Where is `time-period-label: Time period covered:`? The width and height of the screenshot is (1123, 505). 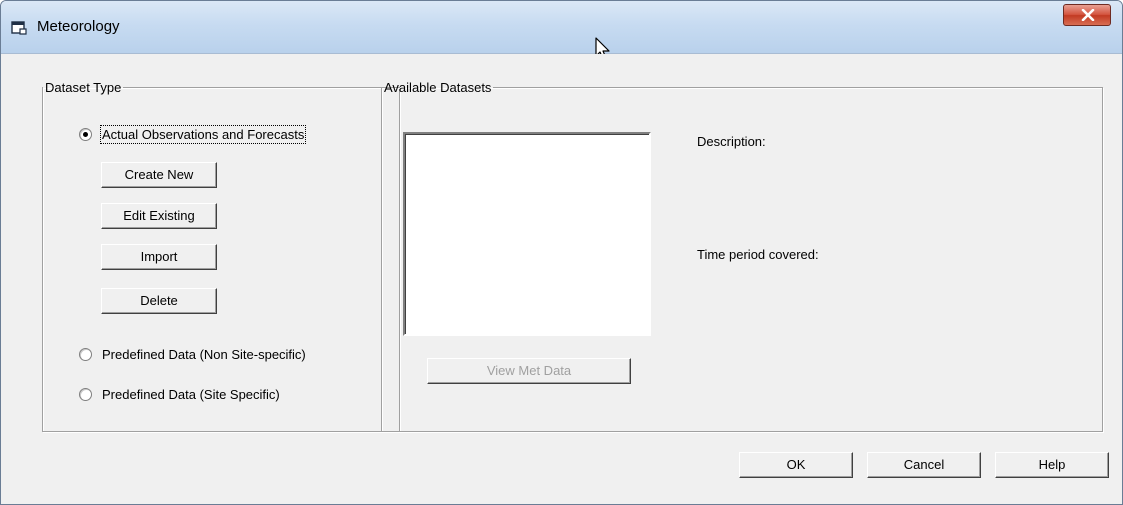 time-period-label: Time period covered: is located at coordinates (758, 254).